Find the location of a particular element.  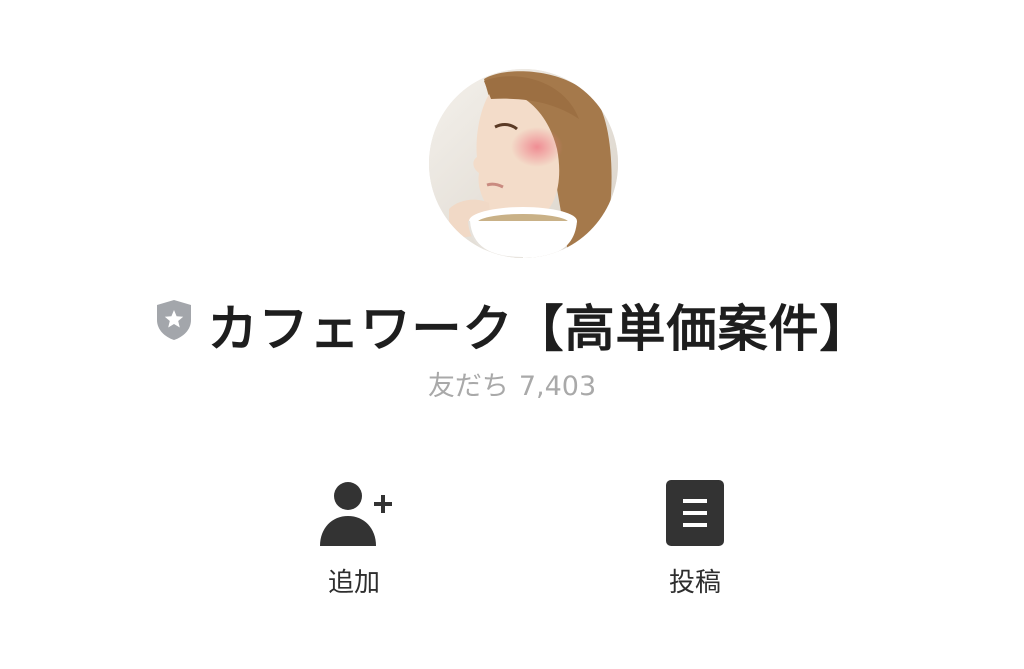

post-icon is located at coordinates (695, 513).